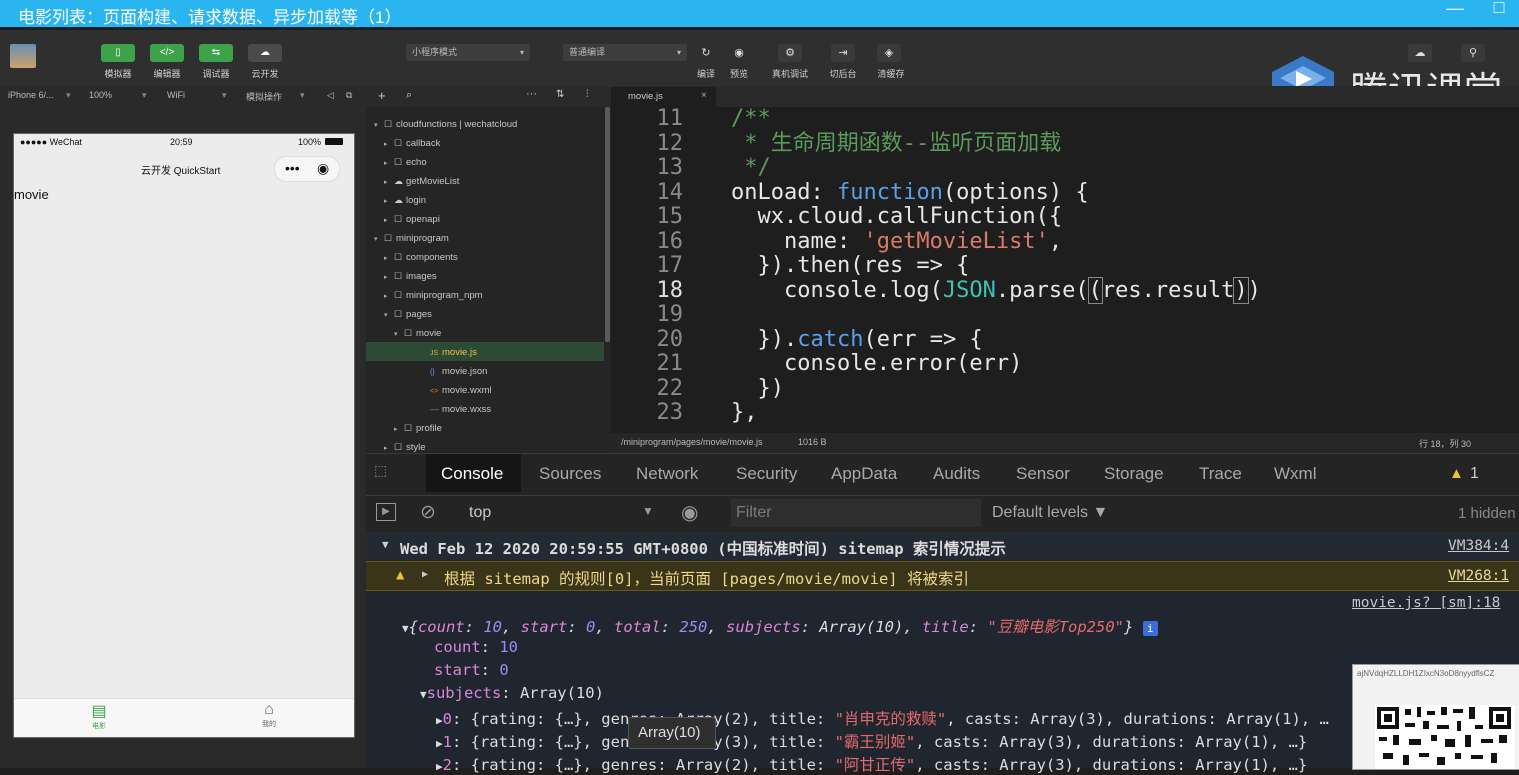 This screenshot has height=775, width=1519. What do you see at coordinates (167, 53) in the screenshot?
I see `editor-button: </>` at bounding box center [167, 53].